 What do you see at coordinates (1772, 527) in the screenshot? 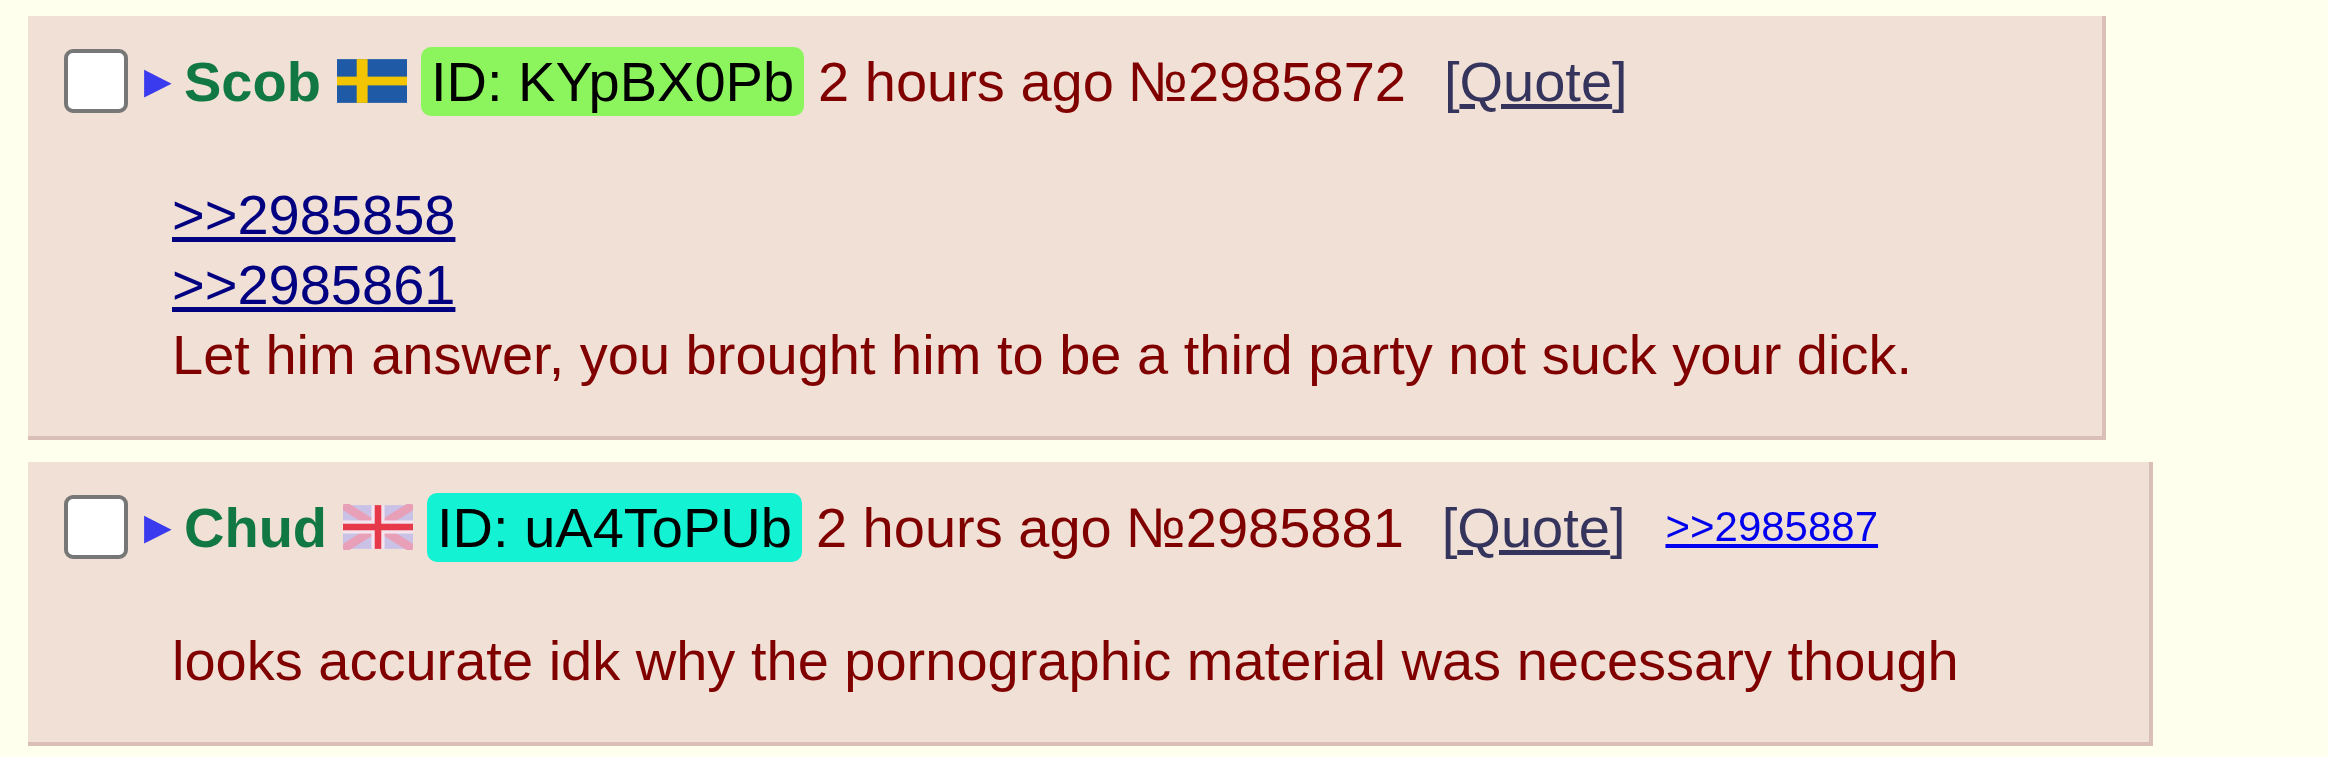
I see `reply-link: >>2985887` at bounding box center [1772, 527].